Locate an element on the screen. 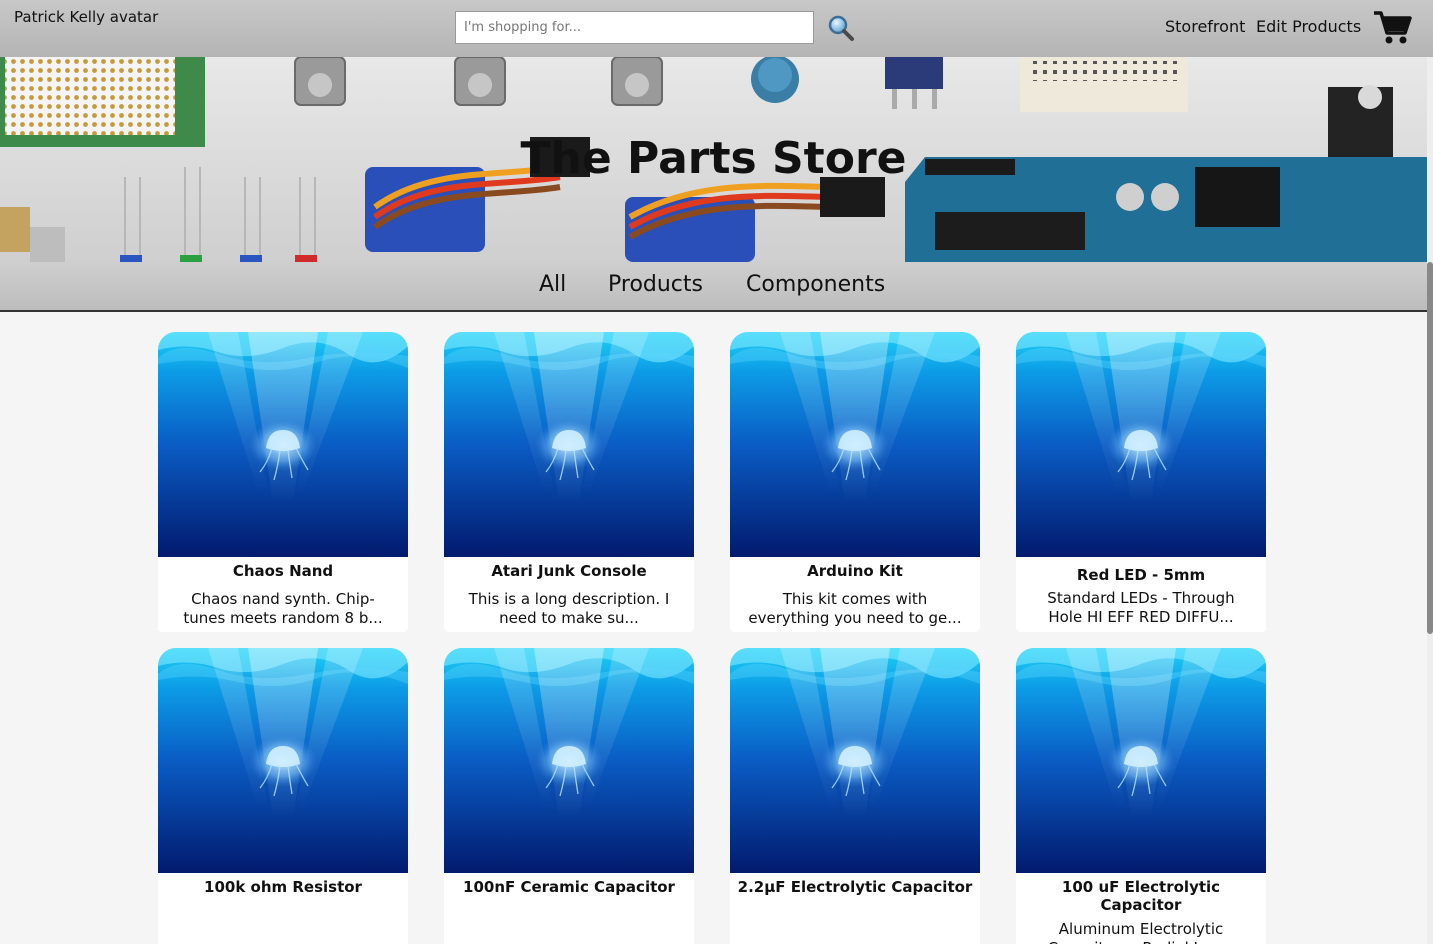 The image size is (1433, 944). product-name: 100 uF Electrolytic Capacitor is located at coordinates (1141, 896).